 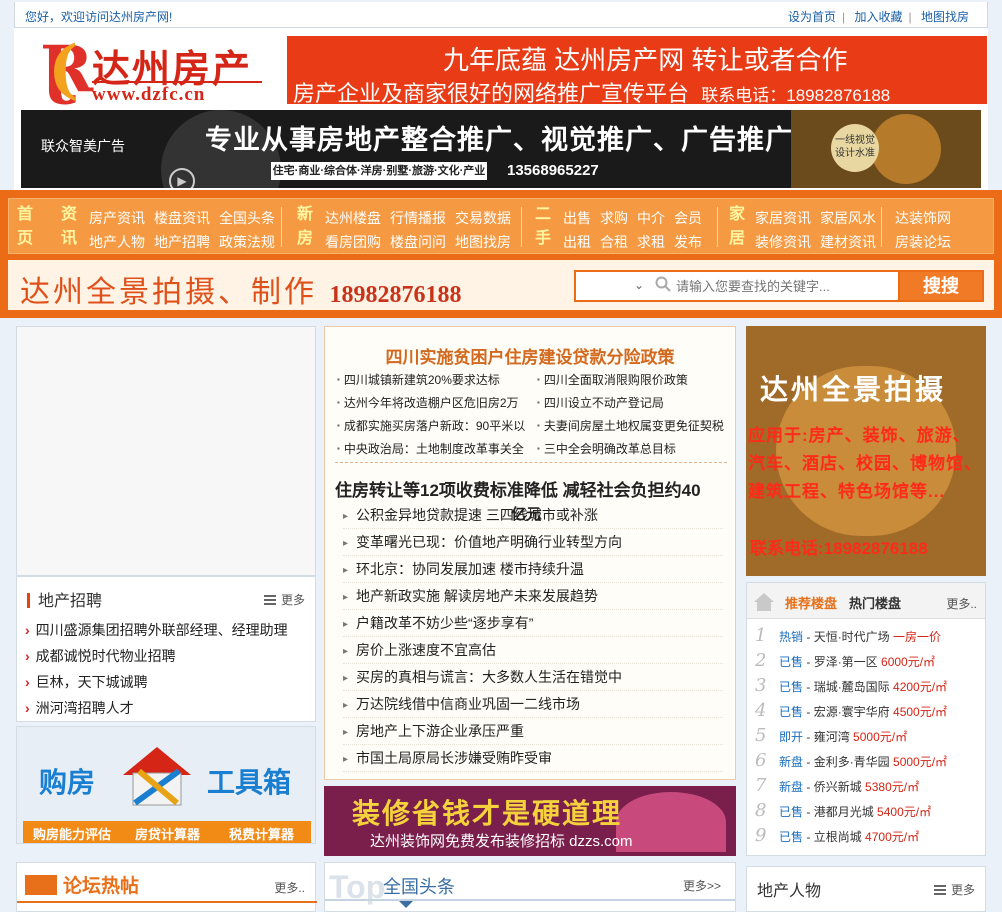 I want to click on add-favorite-link: 加入收藏, so click(x=879, y=17).